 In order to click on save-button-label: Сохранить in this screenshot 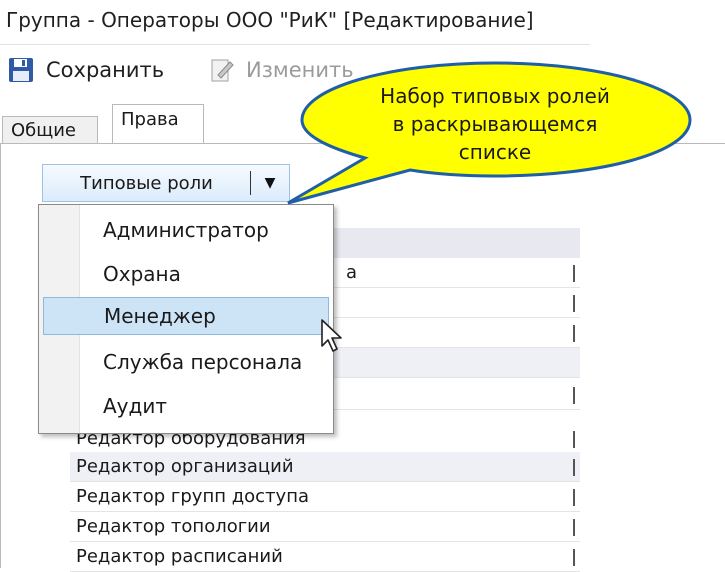, I will do `click(105, 70)`.